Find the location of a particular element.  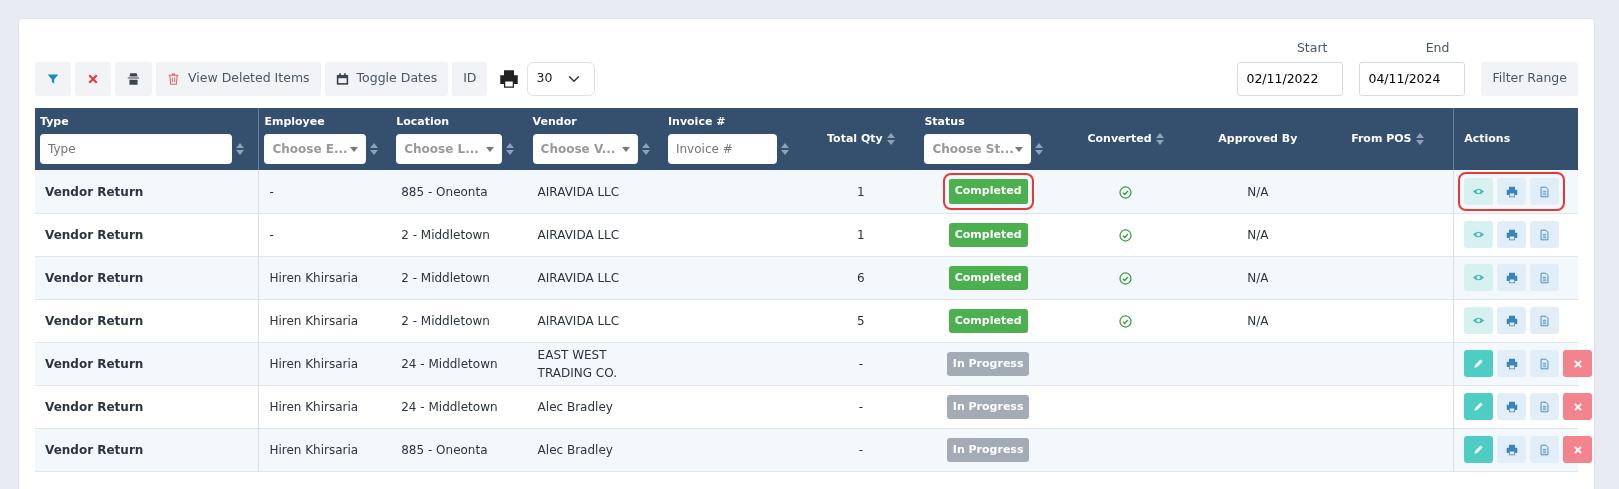

column-header: Invoice # is located at coordinates (697, 121).